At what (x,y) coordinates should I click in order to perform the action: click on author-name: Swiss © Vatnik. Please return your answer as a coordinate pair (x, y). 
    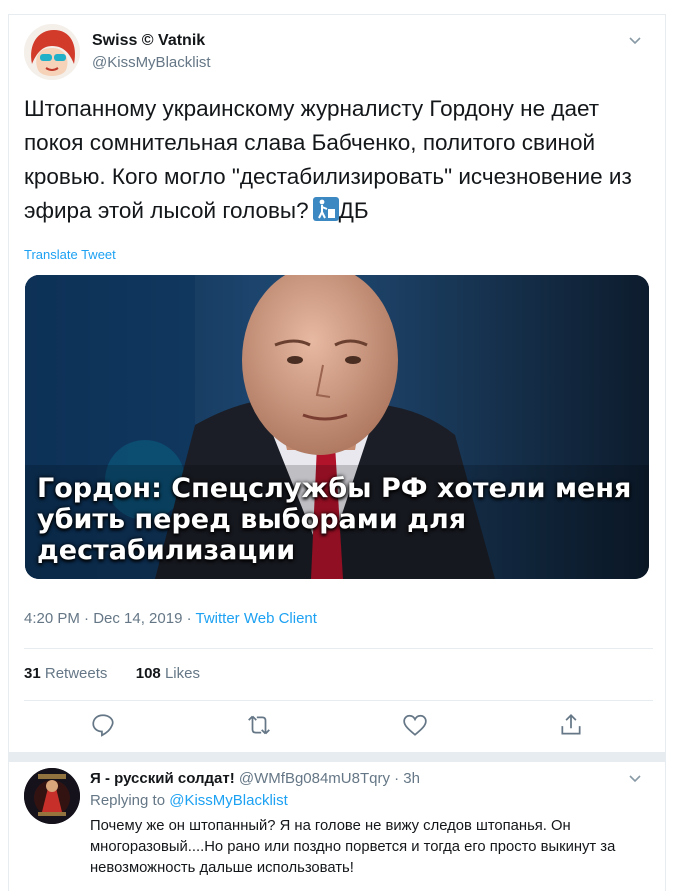
    Looking at the image, I should click on (148, 41).